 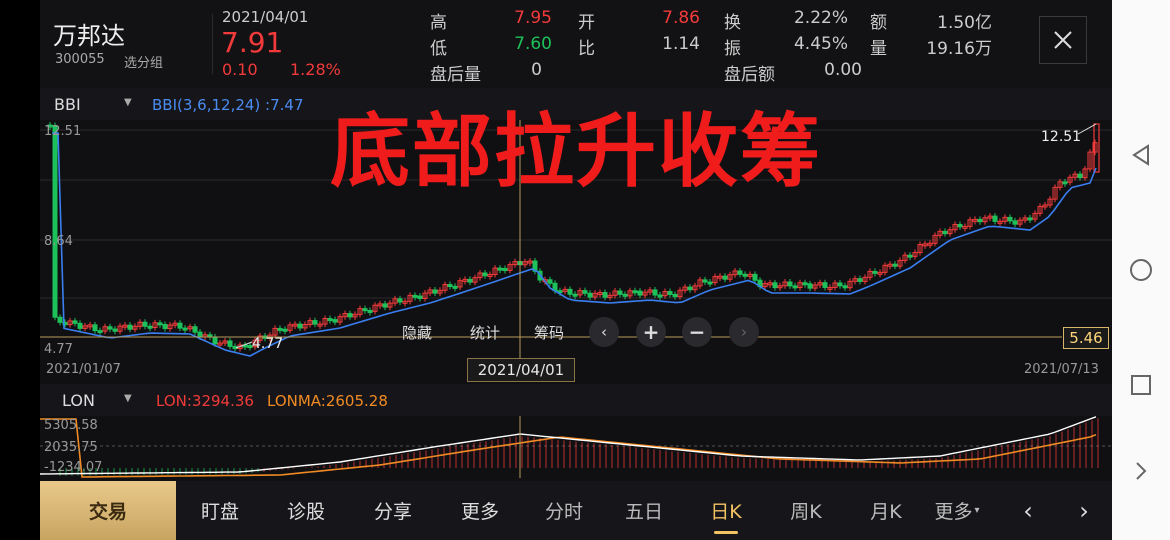 What do you see at coordinates (268, 344) in the screenshot?
I see `low-marker: 4.77` at bounding box center [268, 344].